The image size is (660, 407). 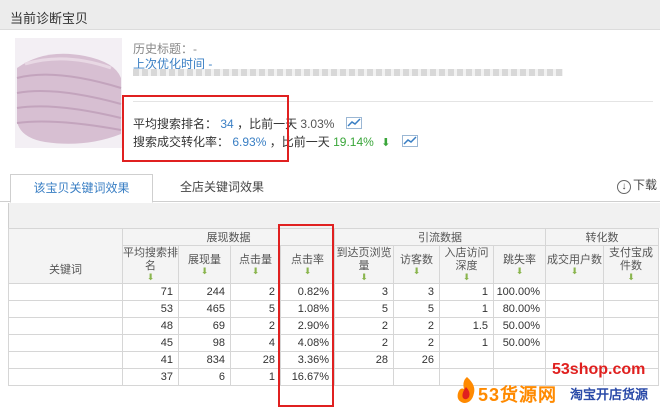 I want to click on product-info: 历史标题：- 上次优化时间 -, so click(x=393, y=71).